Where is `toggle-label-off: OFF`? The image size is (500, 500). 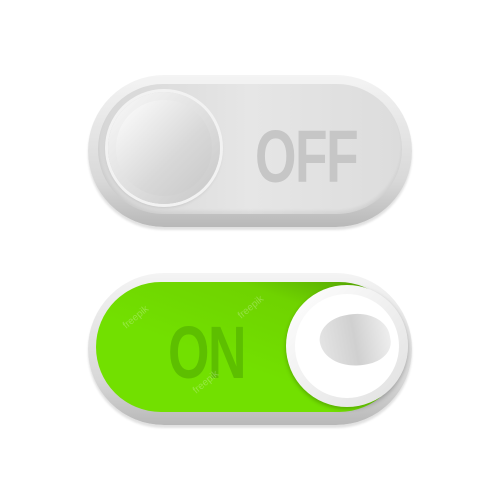
toggle-label-off: OFF is located at coordinates (307, 156).